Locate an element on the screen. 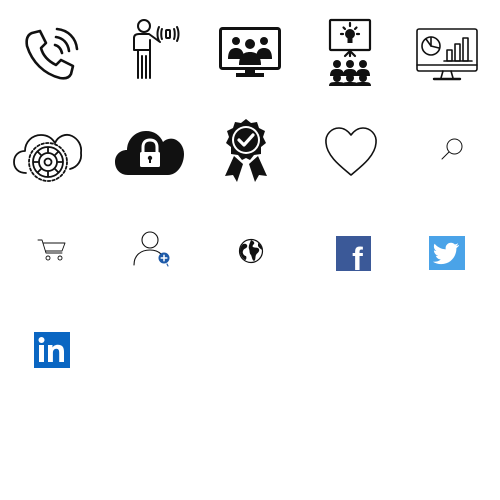 This screenshot has height=500, width=500. twitter-icon is located at coordinates (447, 253).